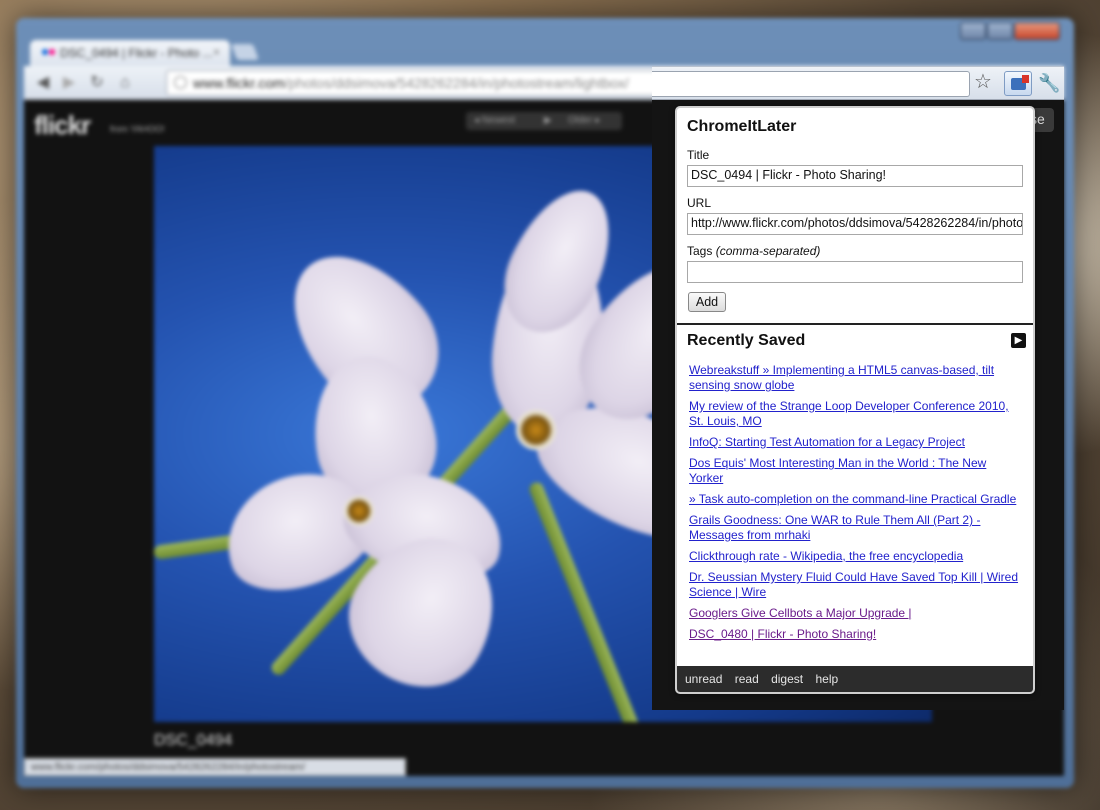 The width and height of the screenshot is (1100, 810). Describe the element at coordinates (69, 83) in the screenshot. I see `forward-icon: ▶` at that location.